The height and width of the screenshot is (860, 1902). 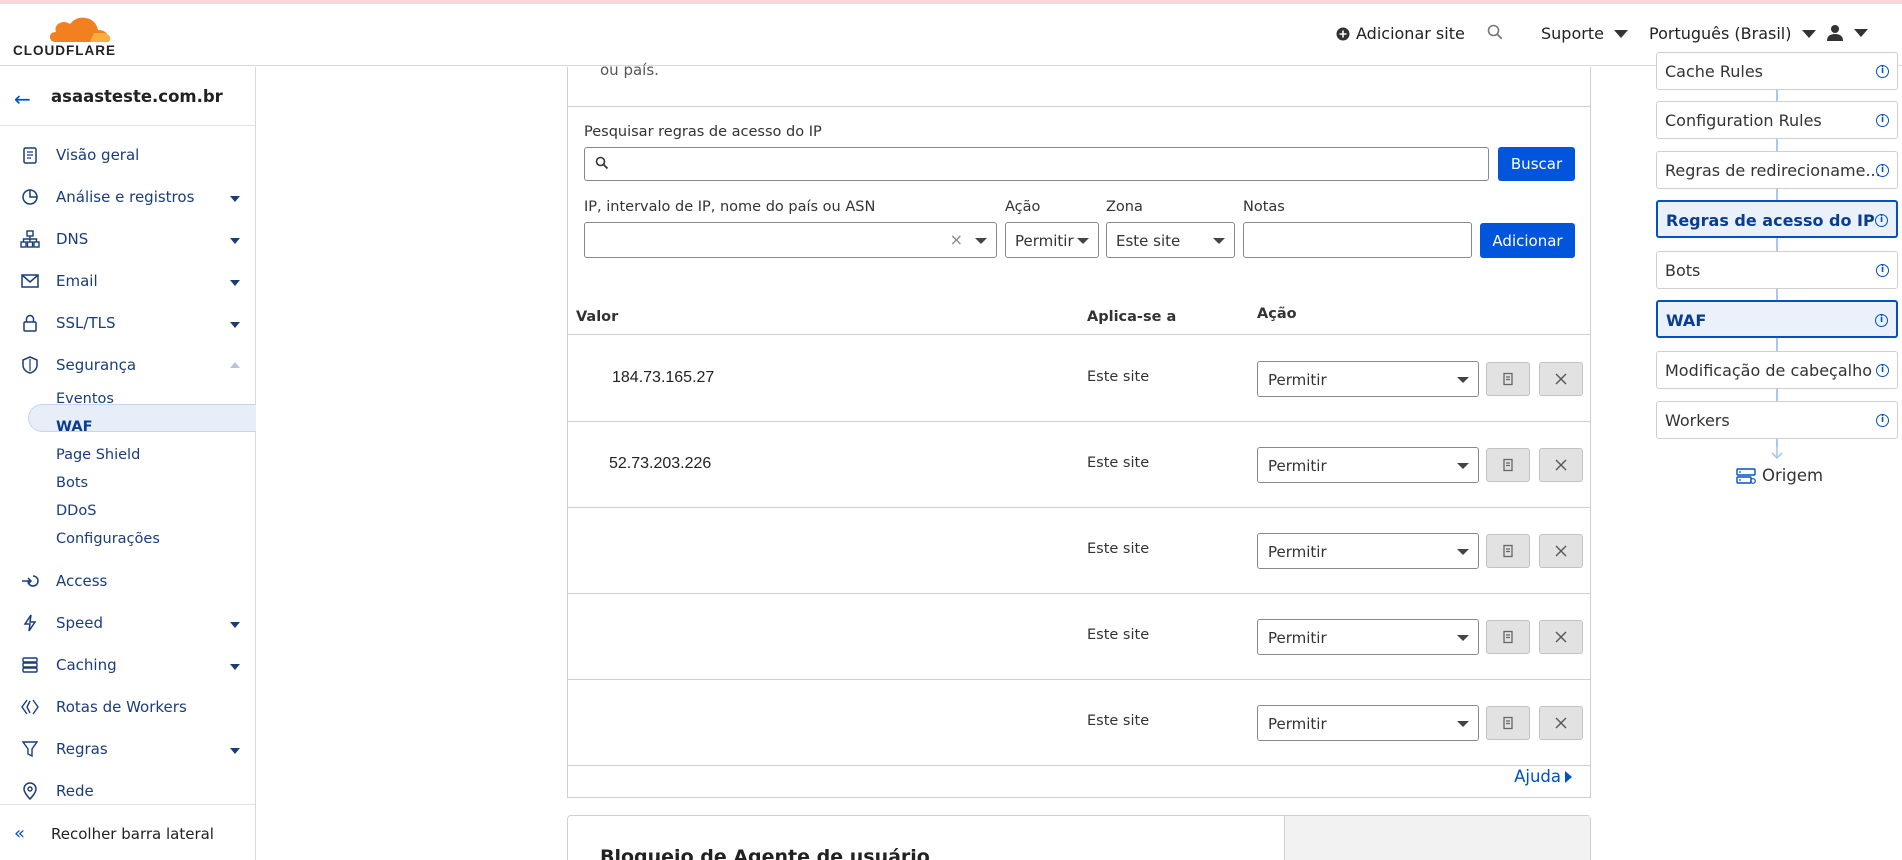 I want to click on sidebar-subitem-bots: Bots, so click(x=72, y=483).